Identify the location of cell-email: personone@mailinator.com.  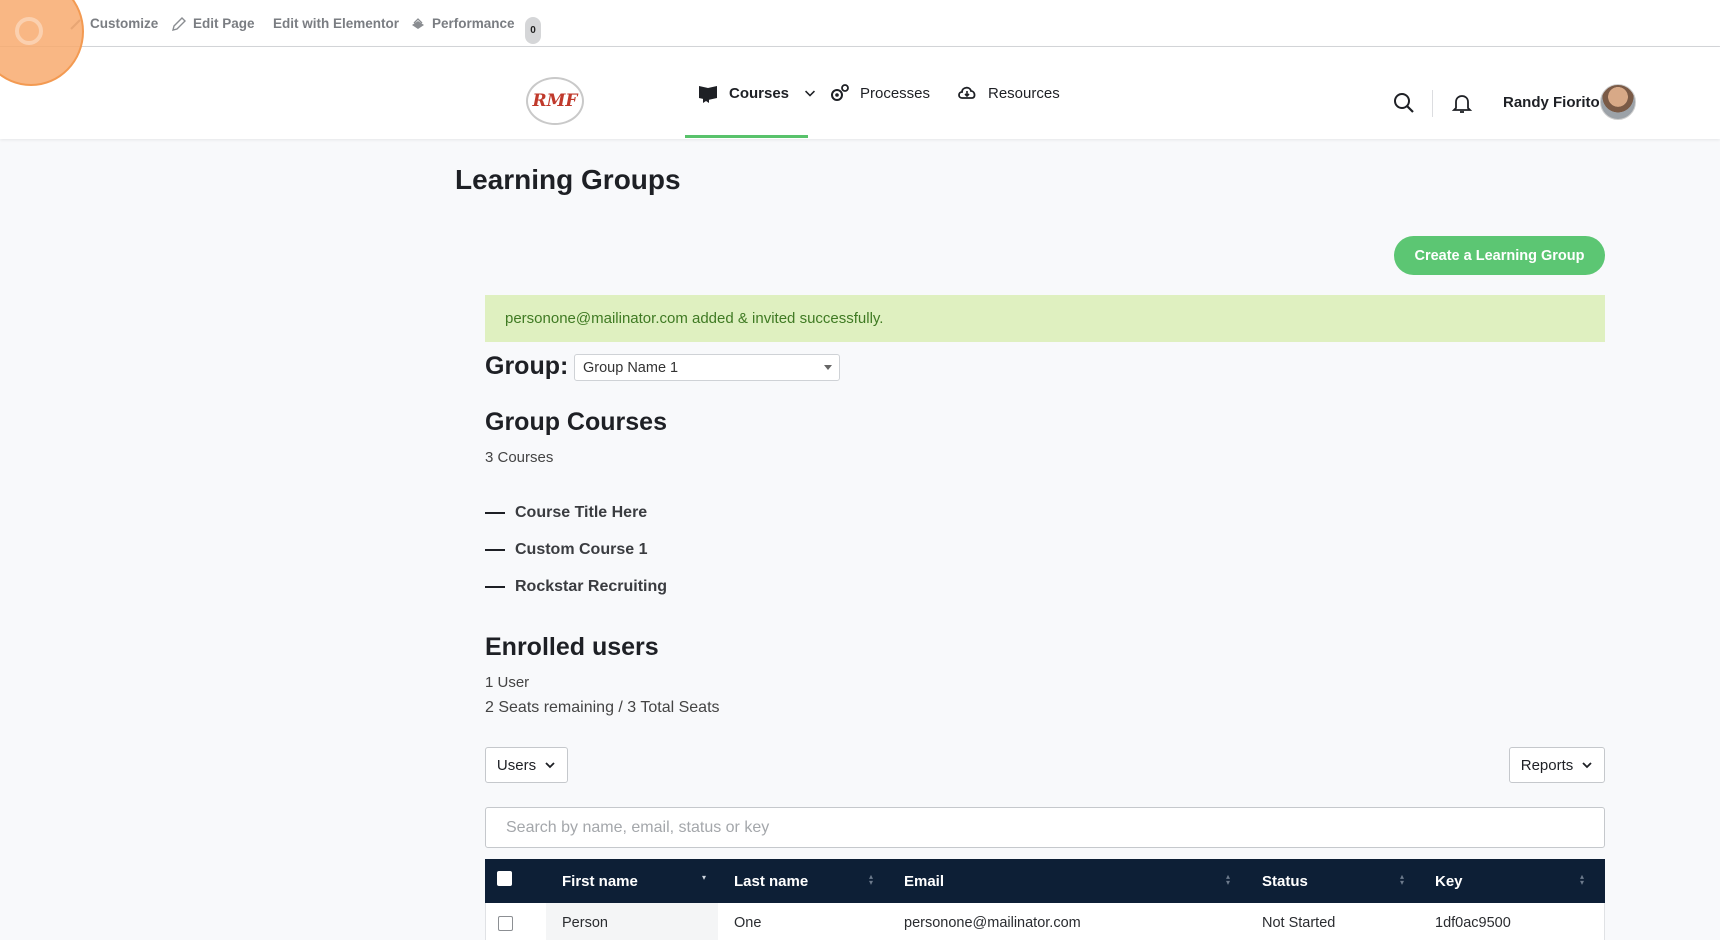
(992, 923).